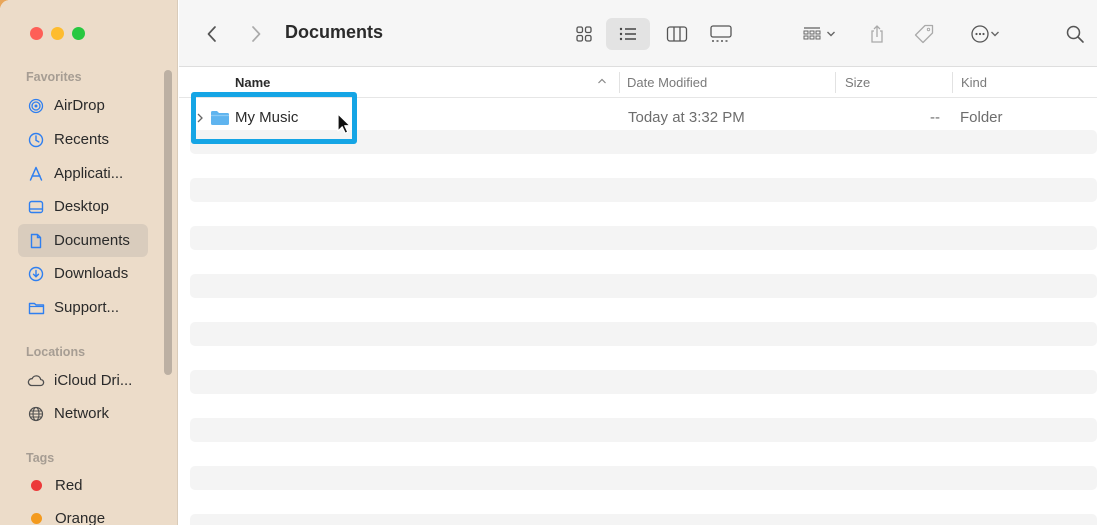  I want to click on column-size-header: Size, so click(857, 82).